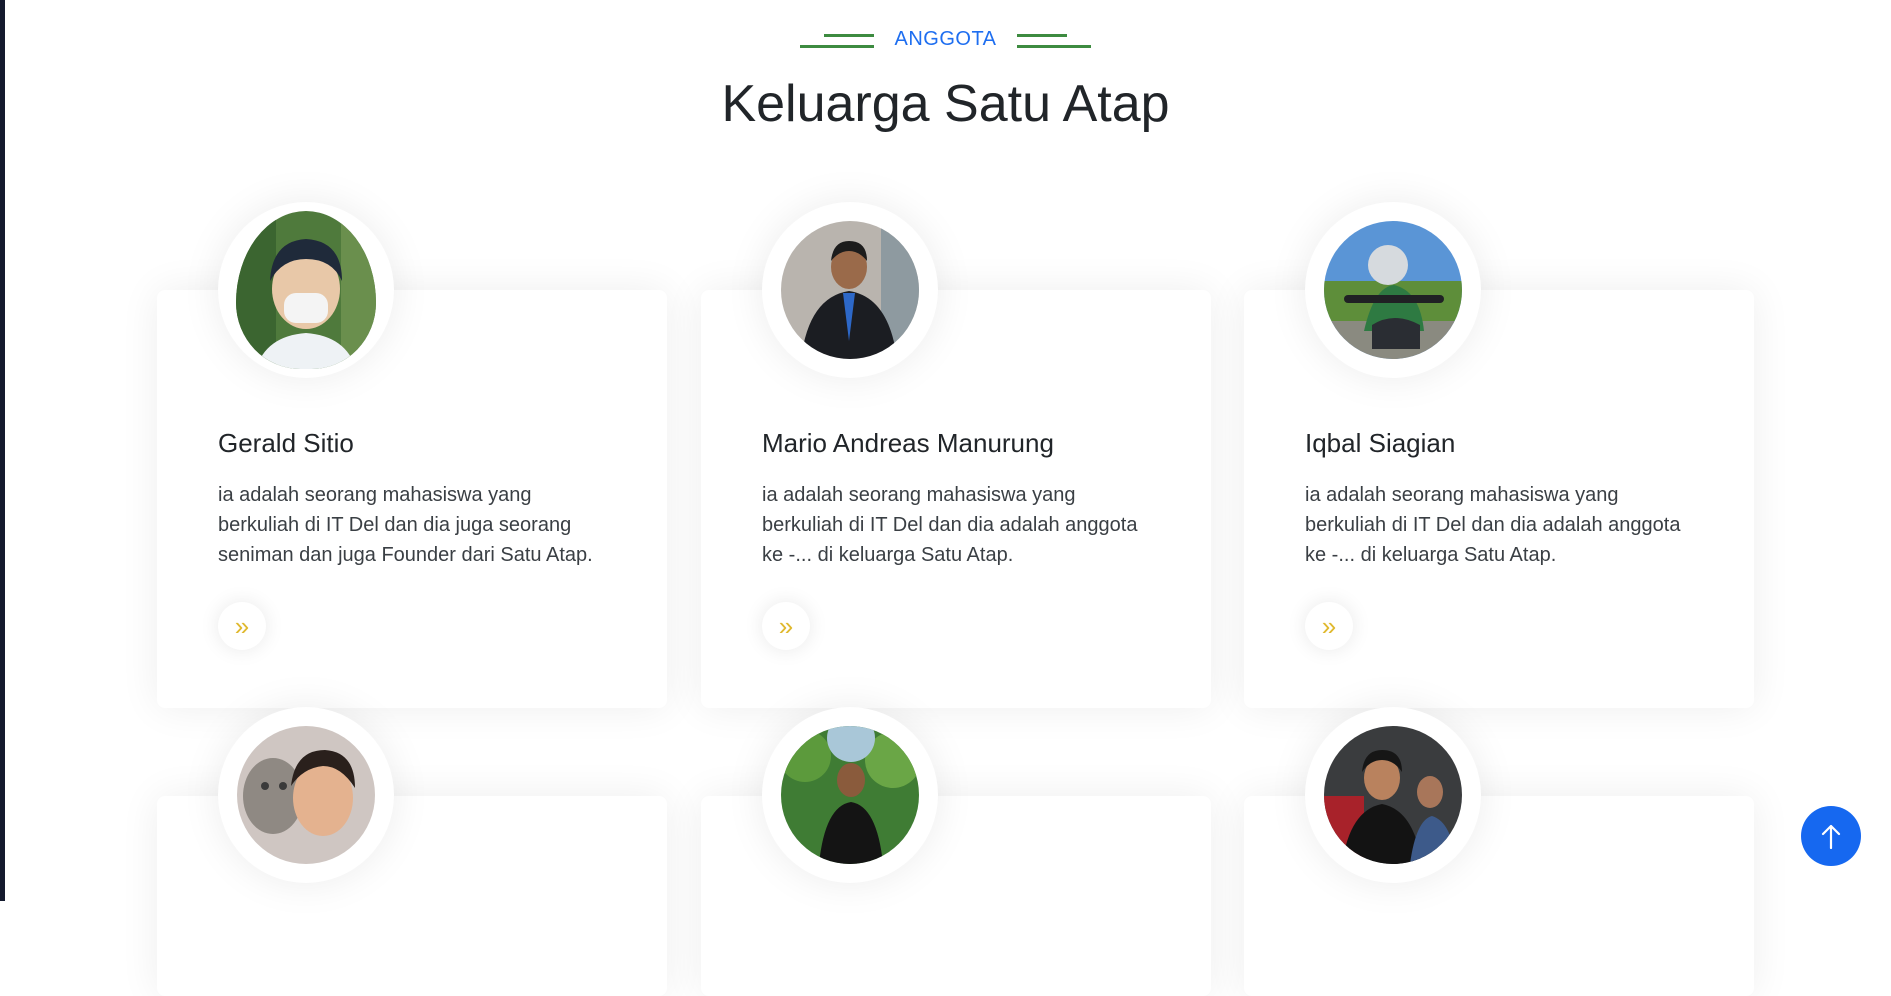  Describe the element at coordinates (1380, 443) in the screenshot. I see `member-name: Iqbal Siagian` at that location.